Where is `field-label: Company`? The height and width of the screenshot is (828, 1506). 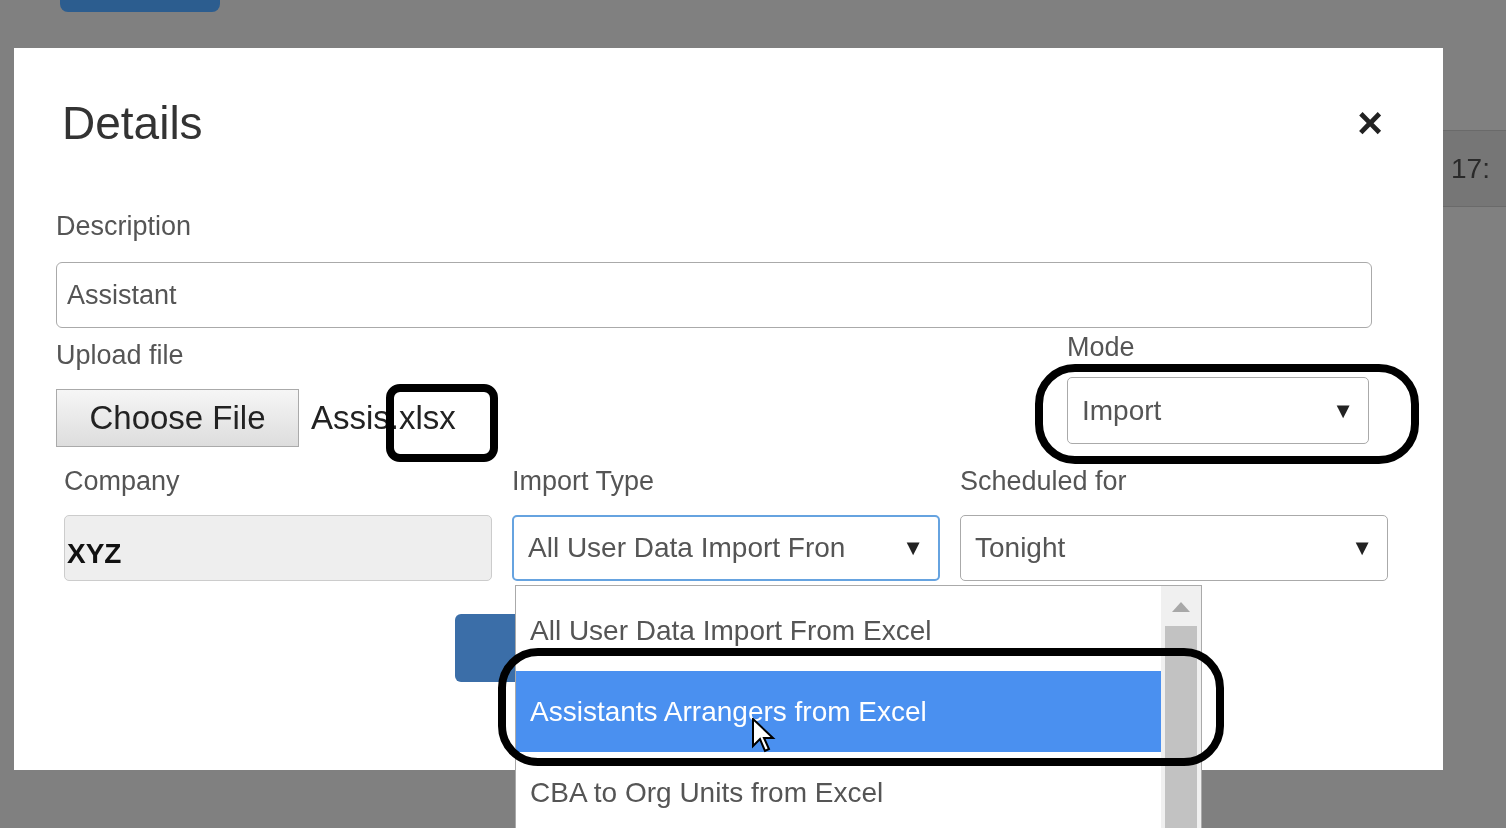
field-label: Company is located at coordinates (122, 481).